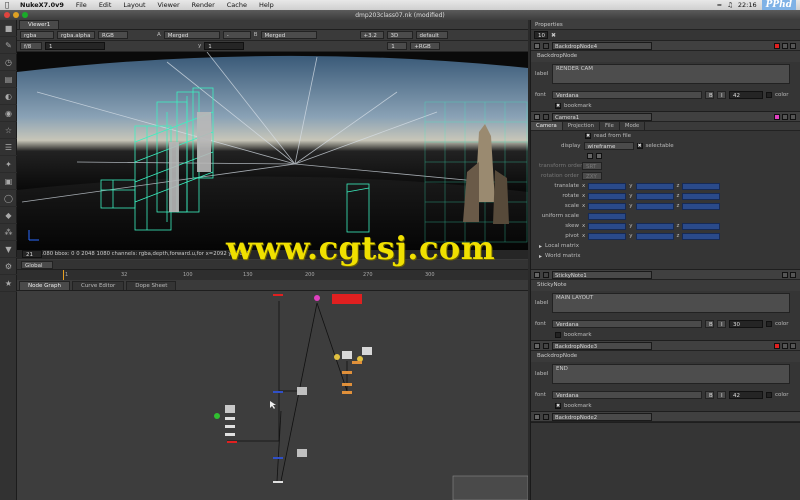  What do you see at coordinates (8, 181) in the screenshot?
I see `3d-tools-icon: ▣` at bounding box center [8, 181].